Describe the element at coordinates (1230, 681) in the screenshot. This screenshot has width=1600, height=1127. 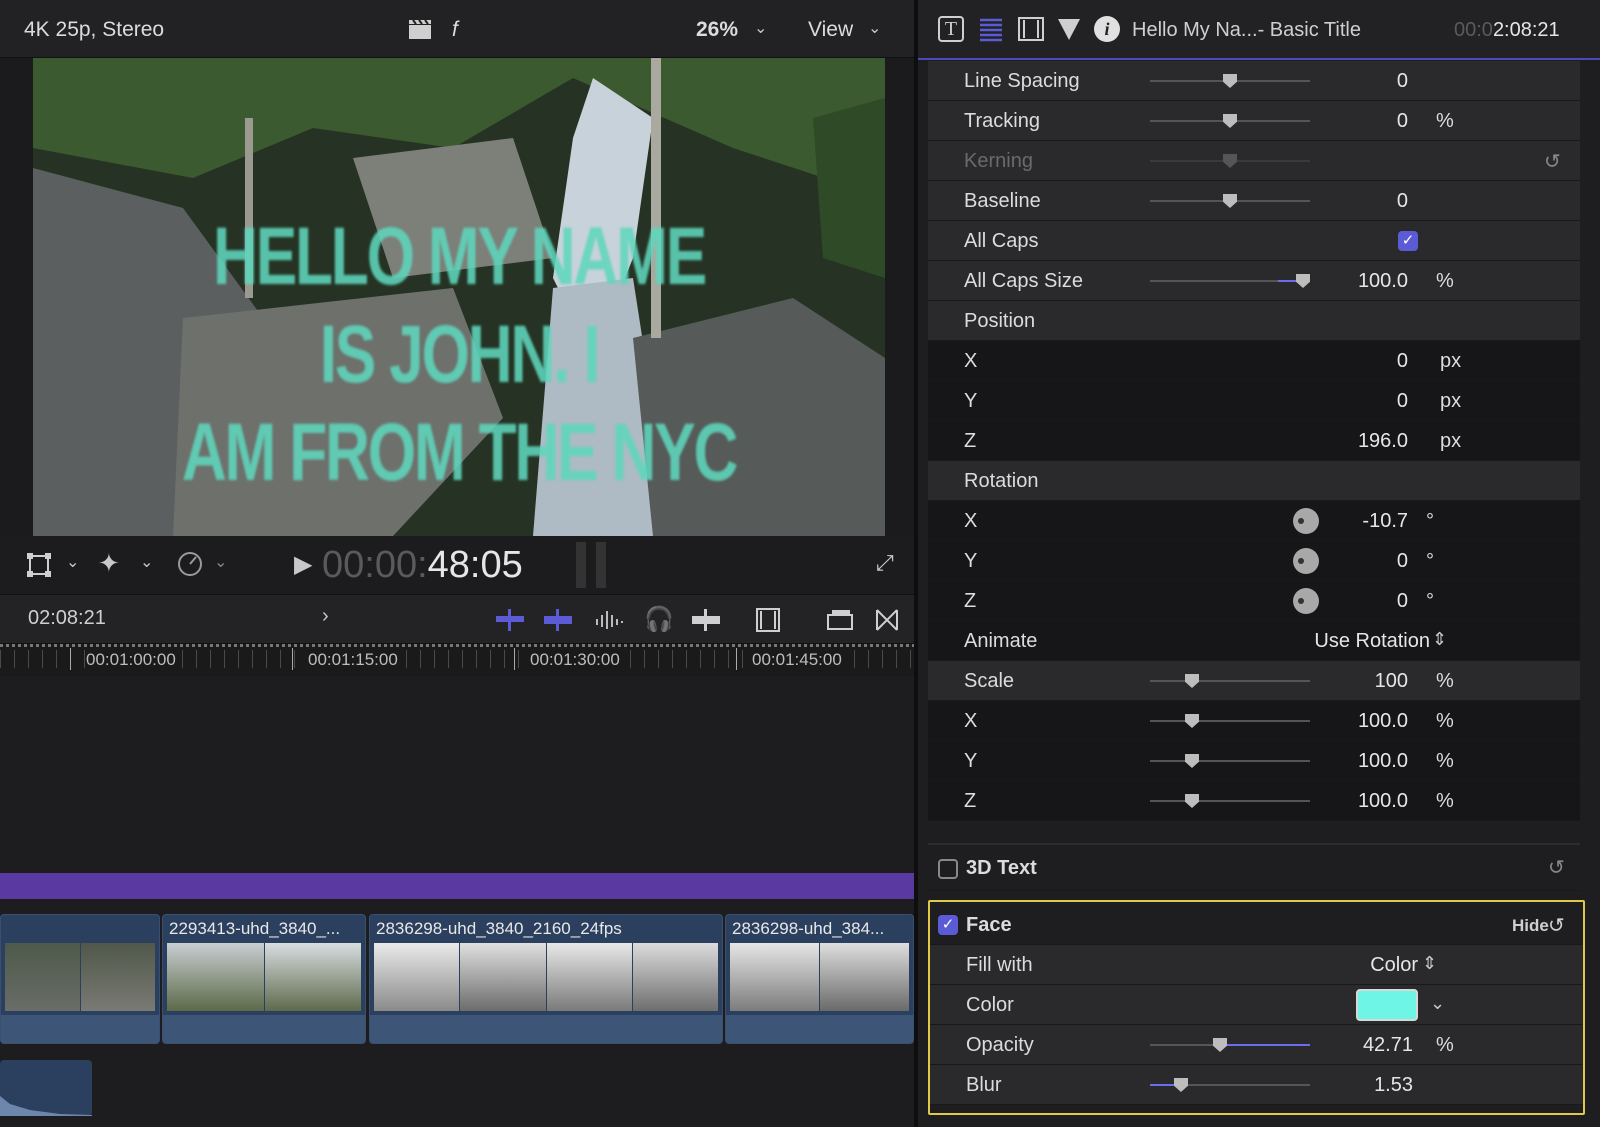
I see `scale-slider` at that location.